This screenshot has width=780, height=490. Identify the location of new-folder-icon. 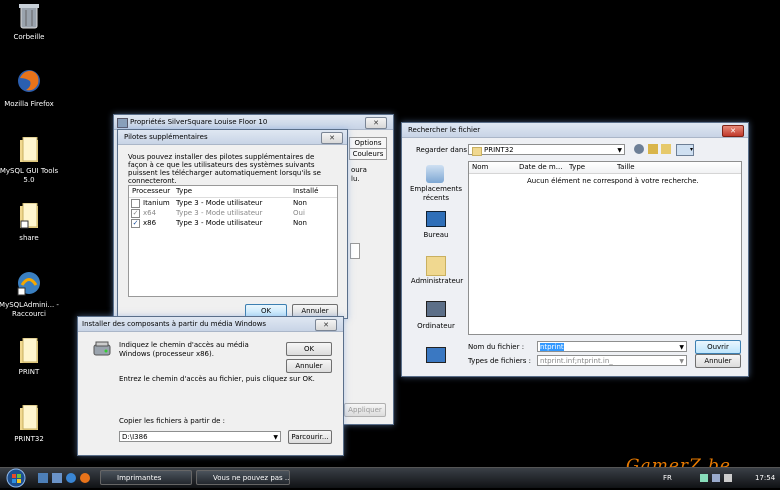
(666, 149).